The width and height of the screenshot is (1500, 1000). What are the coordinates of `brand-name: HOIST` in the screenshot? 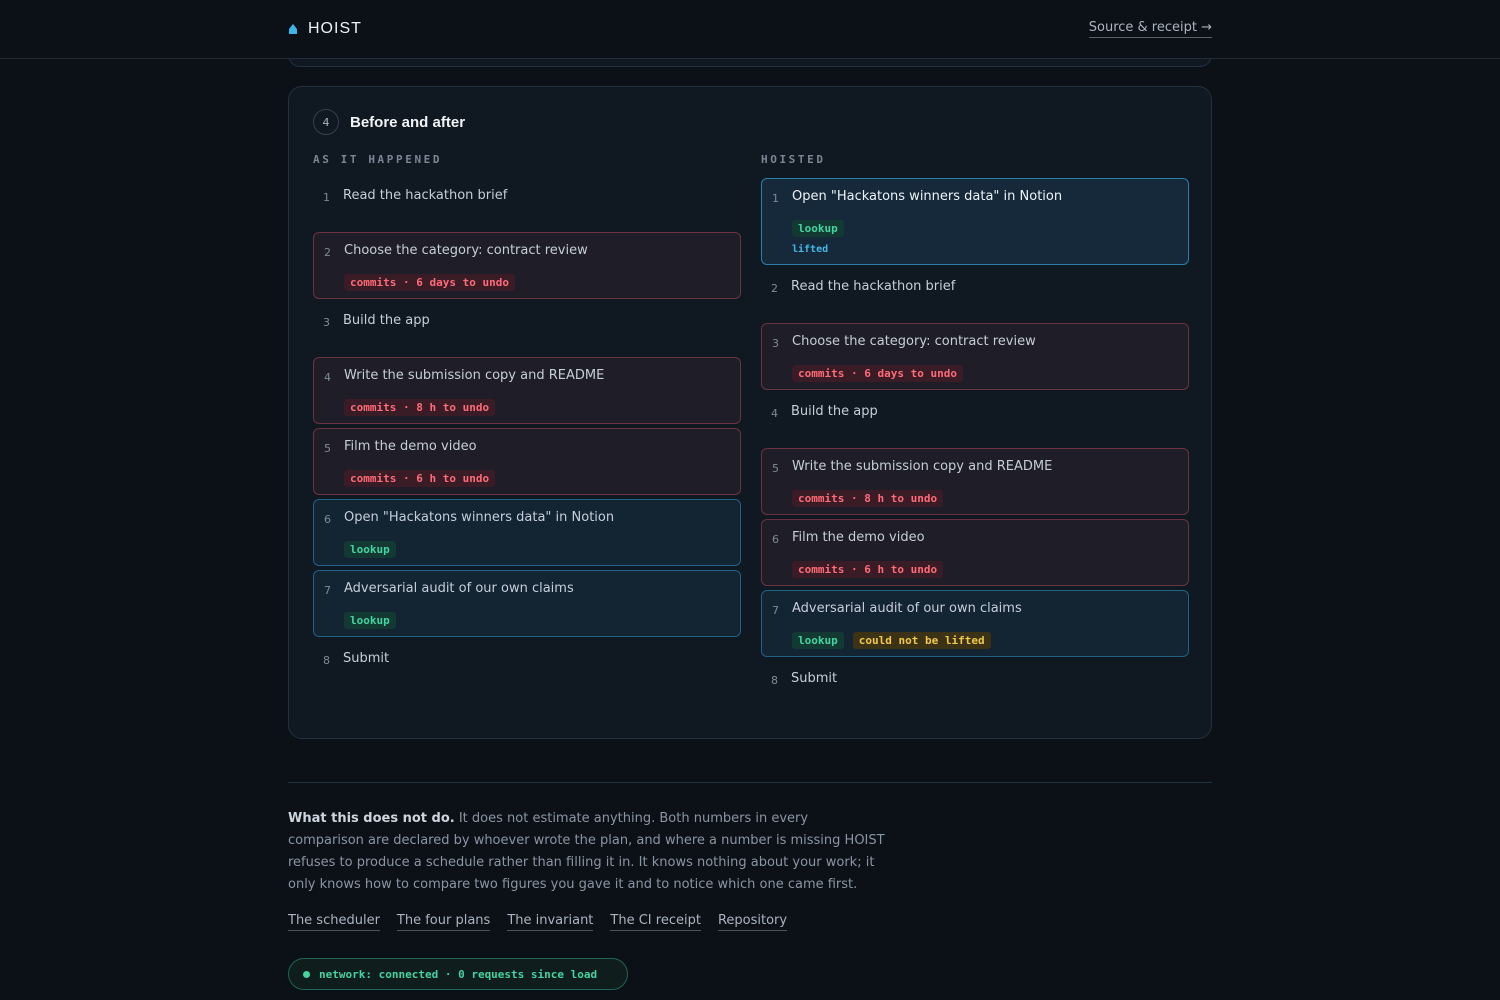 It's located at (335, 28).